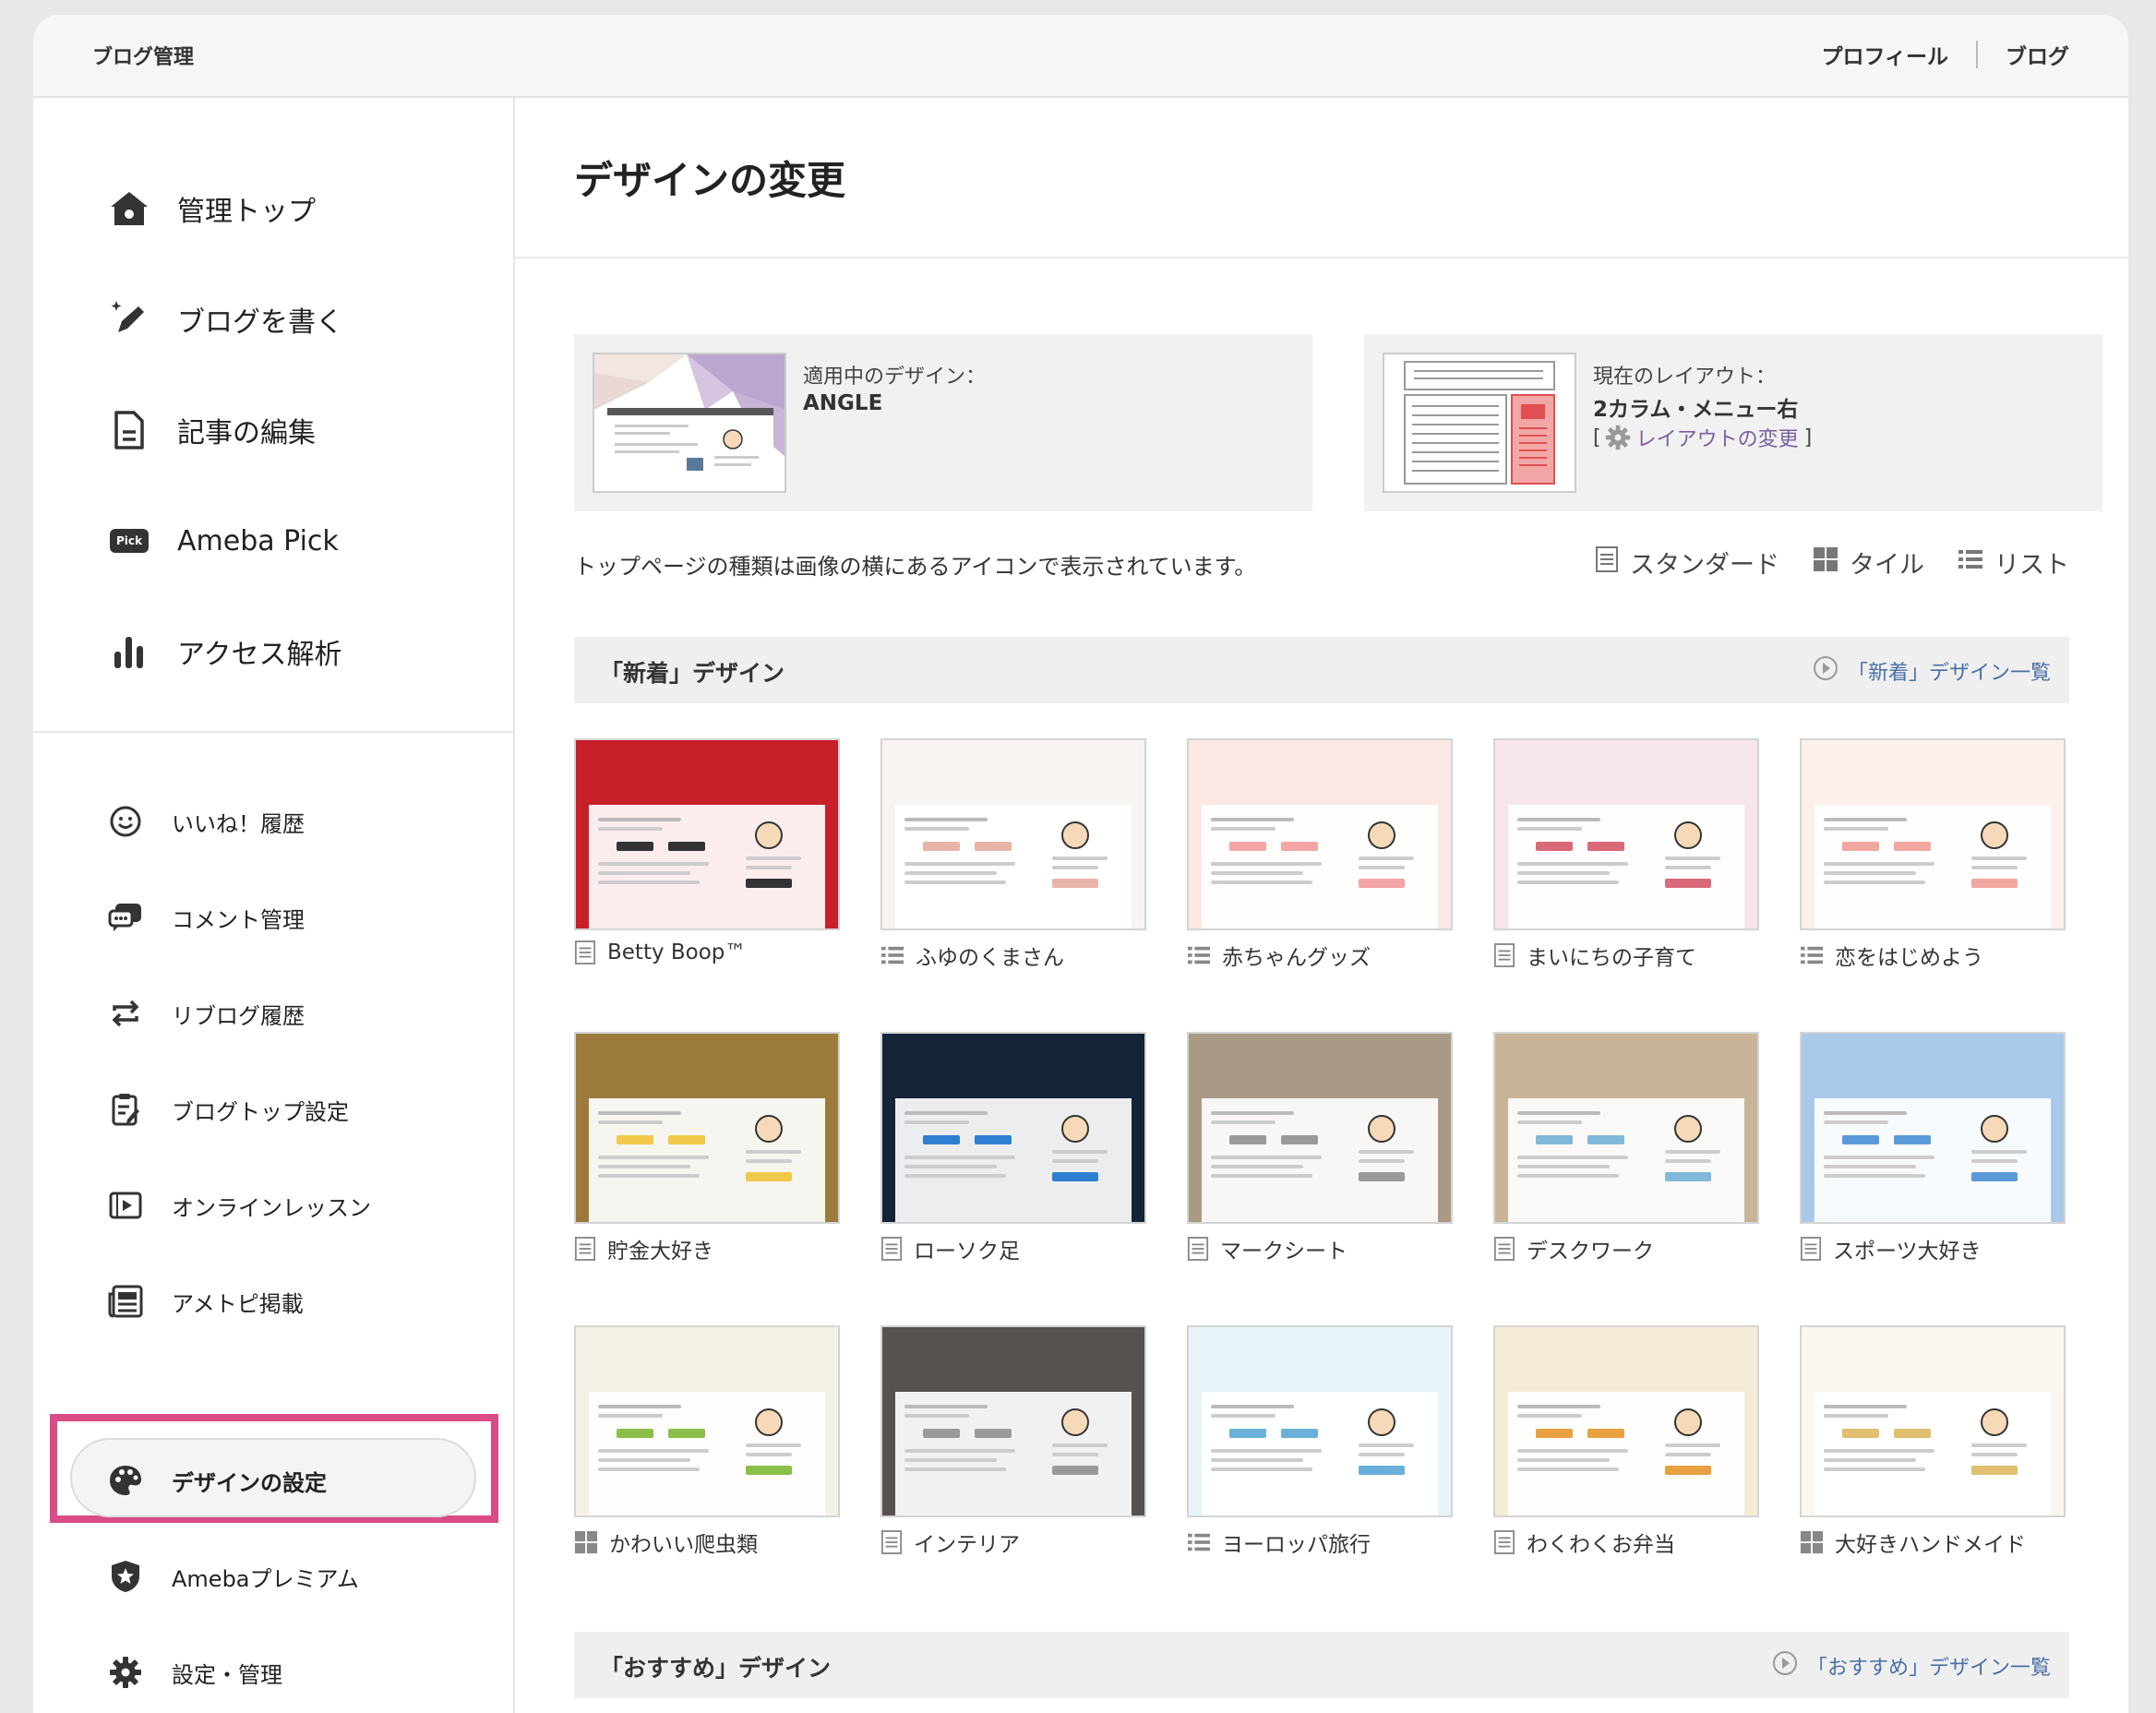  I want to click on sidebar-item-label: リブログ履歴, so click(238, 1016).